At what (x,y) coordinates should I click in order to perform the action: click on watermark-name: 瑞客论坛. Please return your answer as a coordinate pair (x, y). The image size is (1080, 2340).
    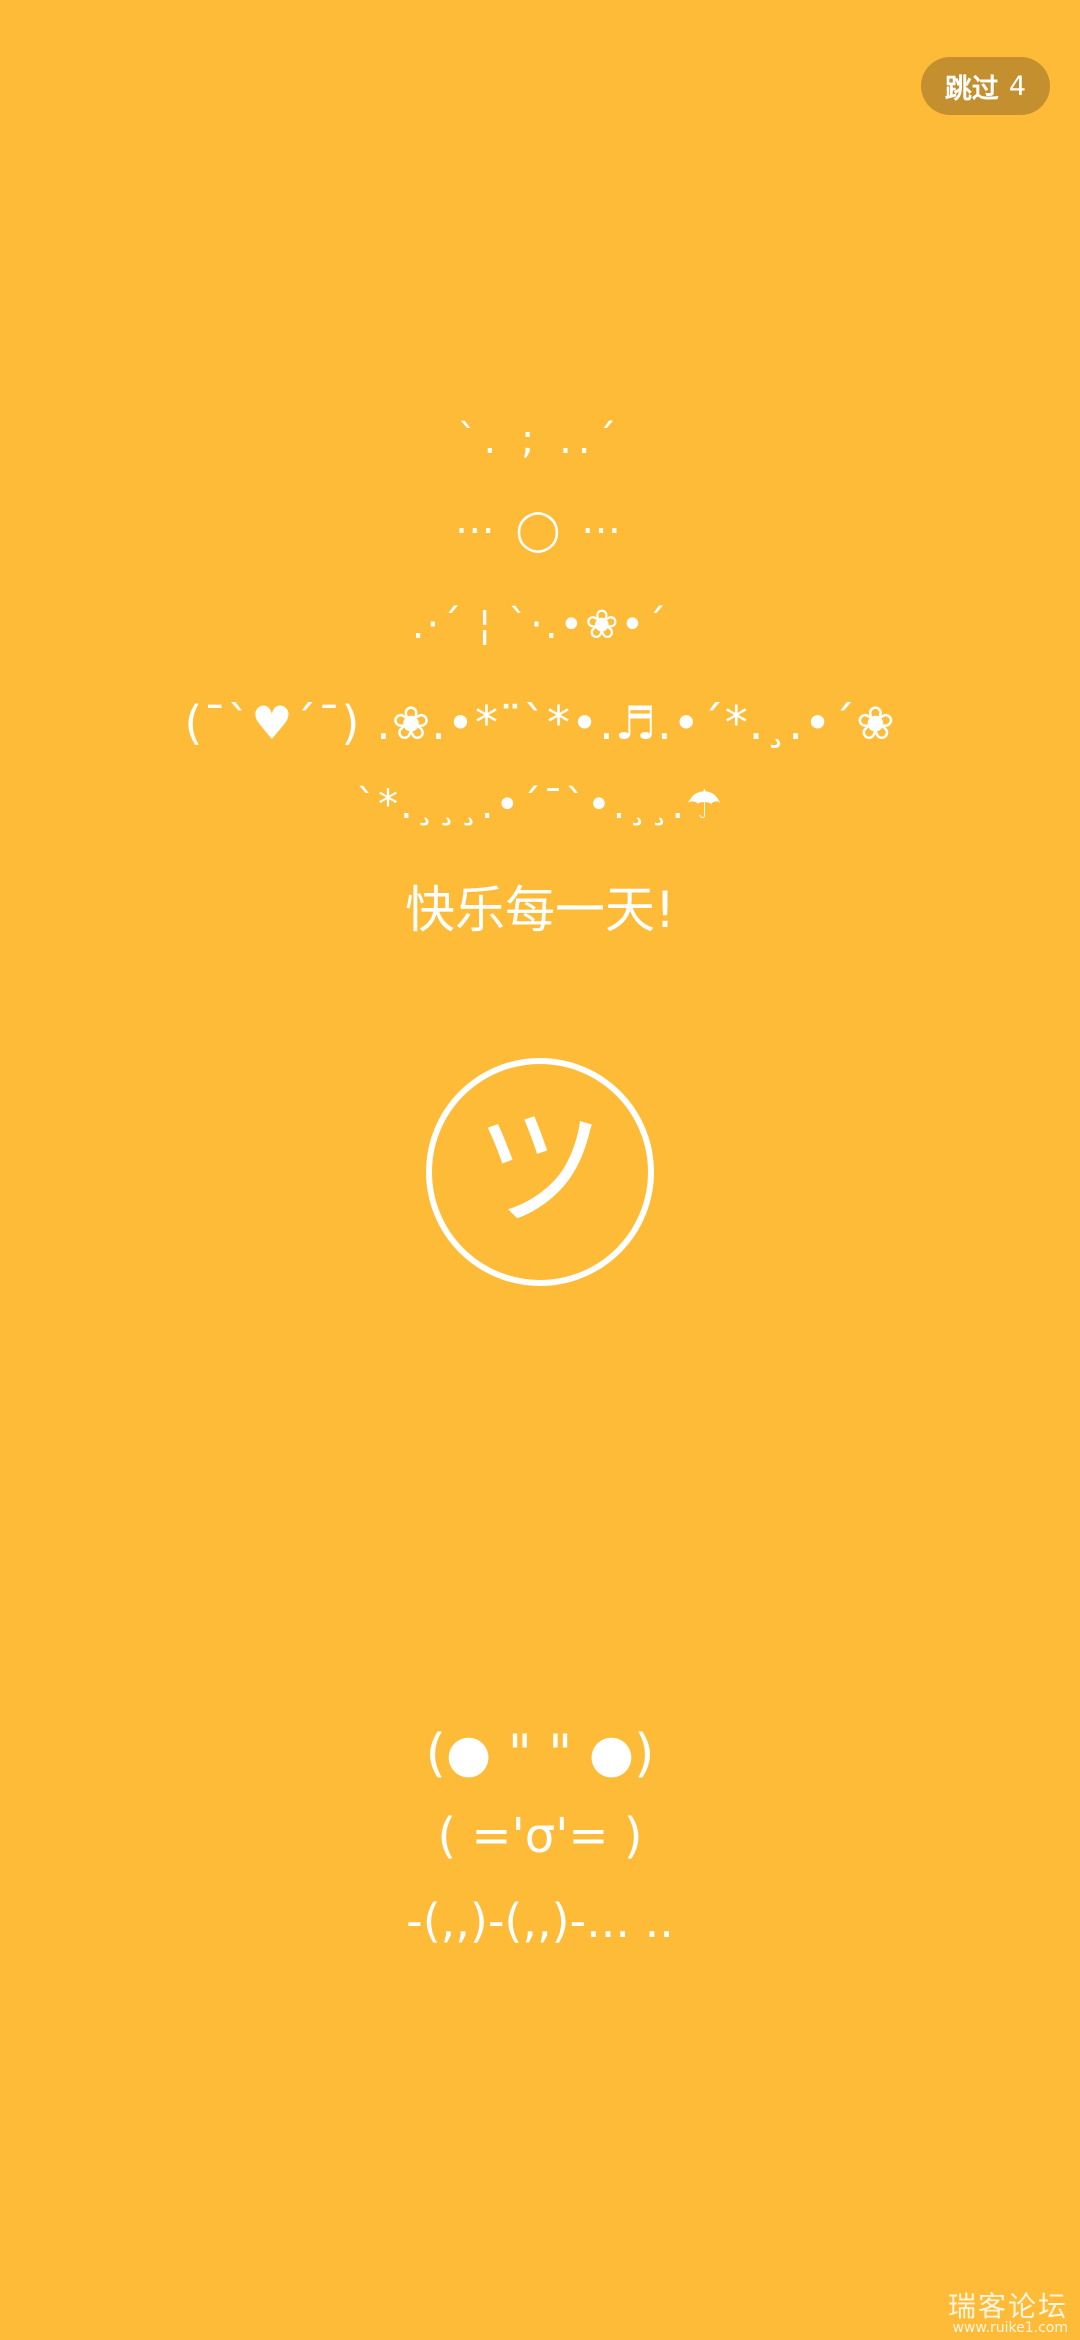
    Looking at the image, I should click on (1007, 2306).